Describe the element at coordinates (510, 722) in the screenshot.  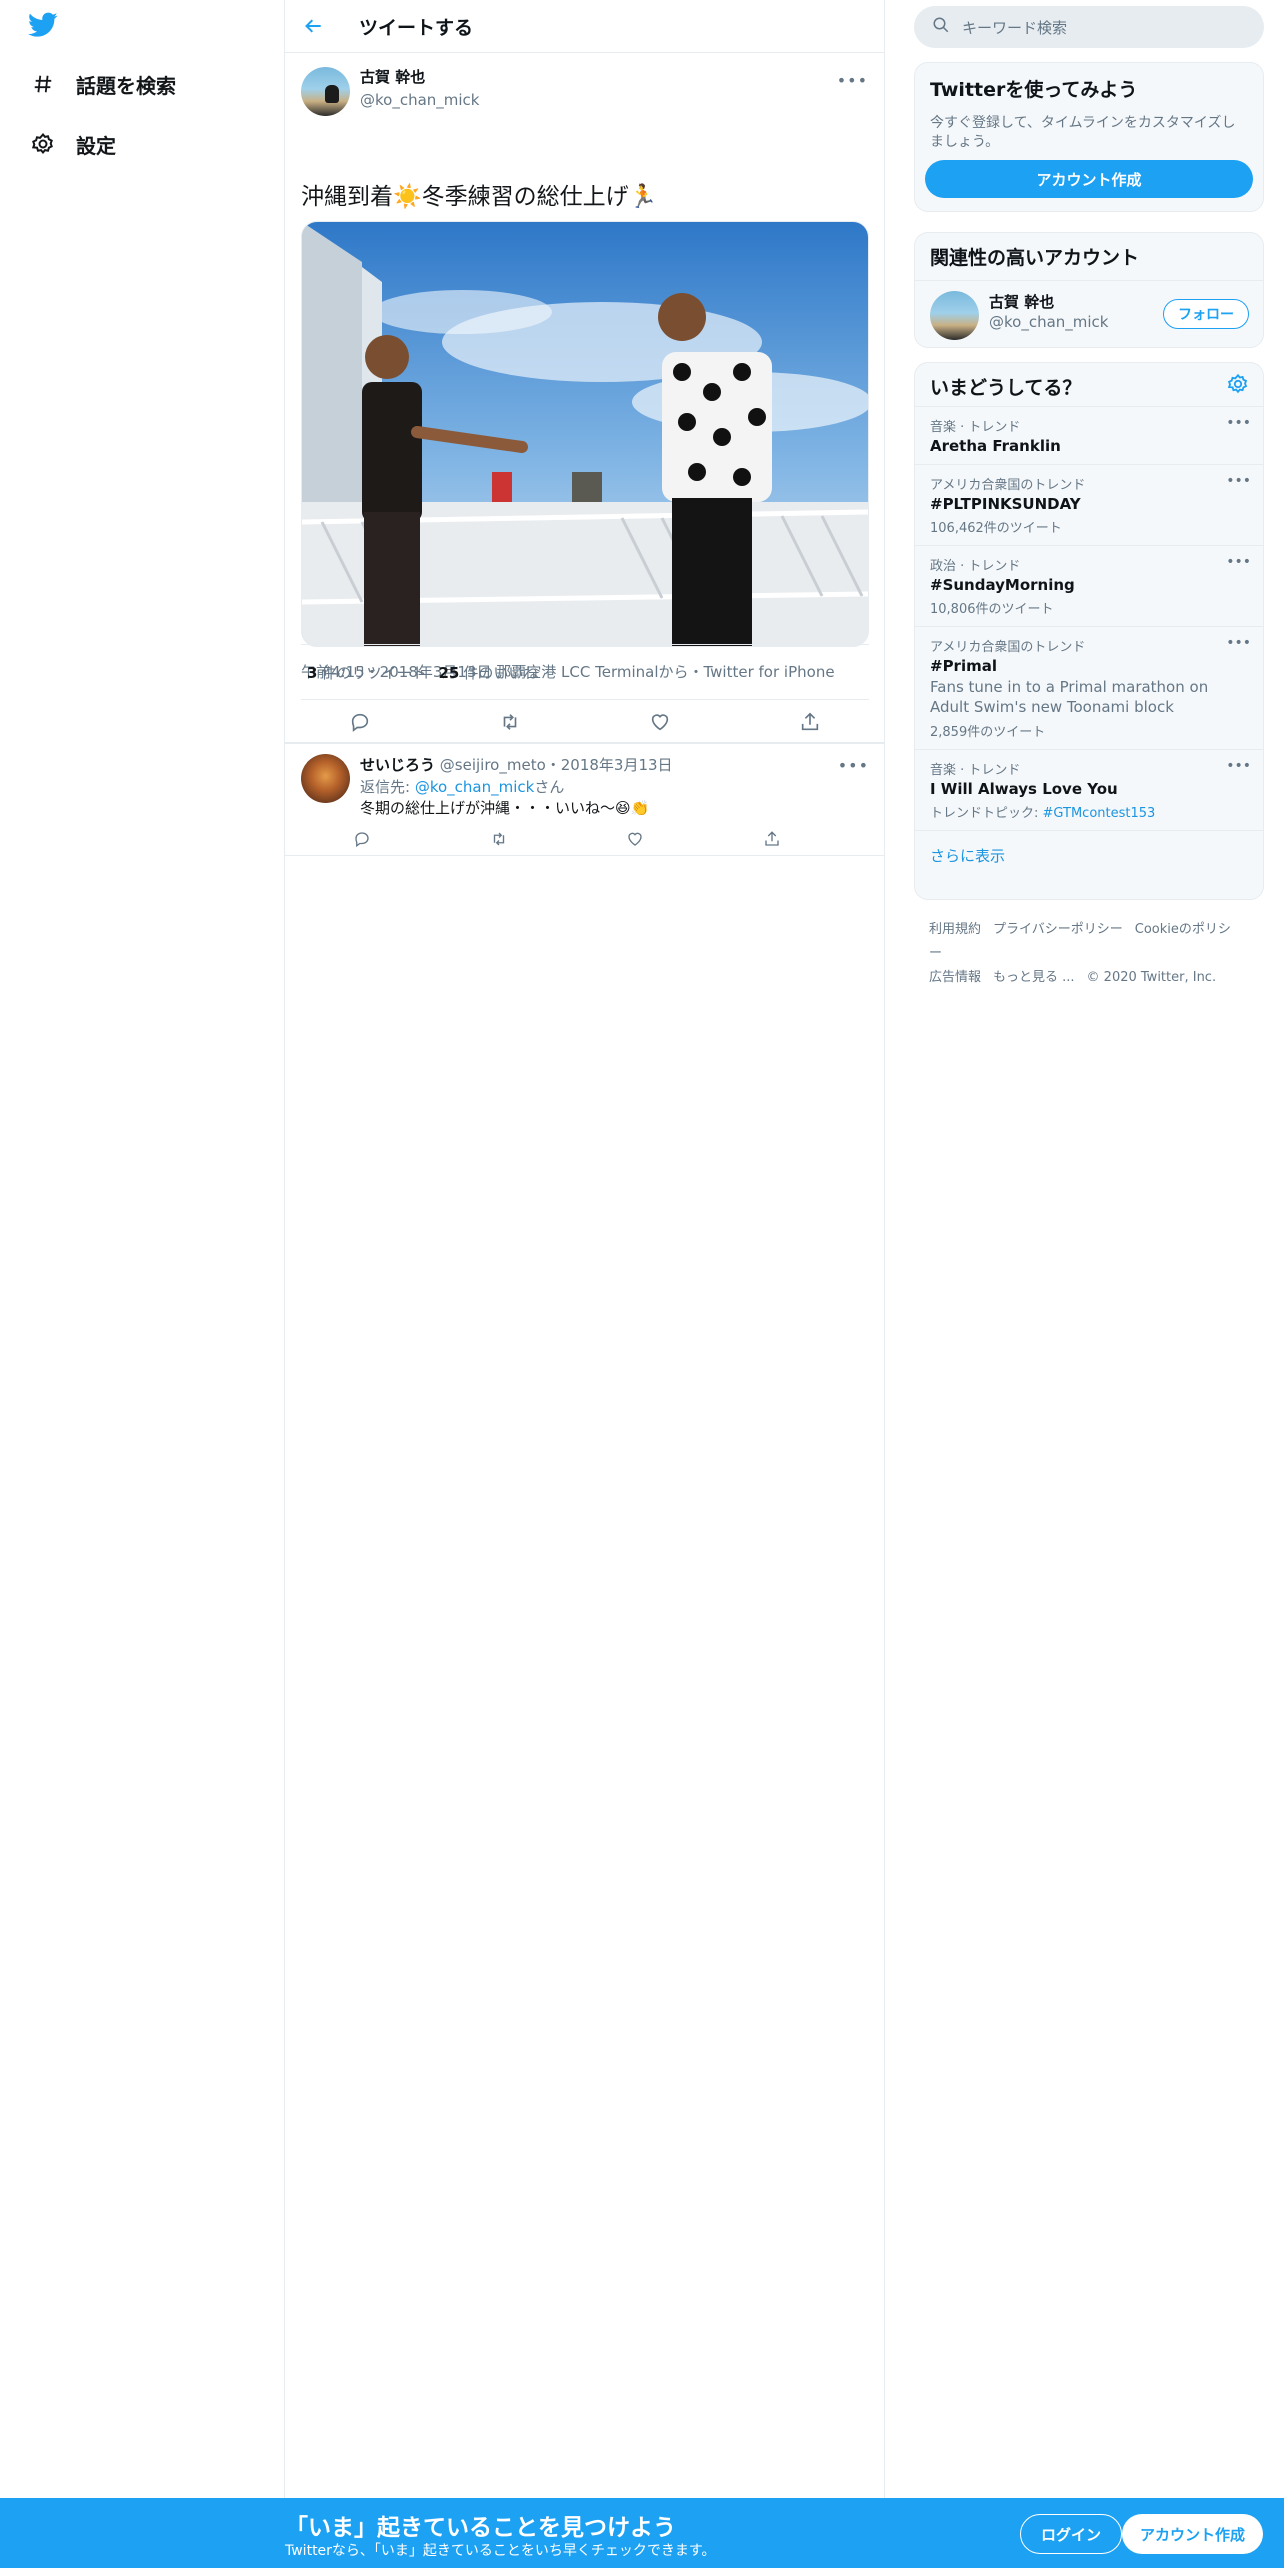
I see `retweet-icon` at that location.